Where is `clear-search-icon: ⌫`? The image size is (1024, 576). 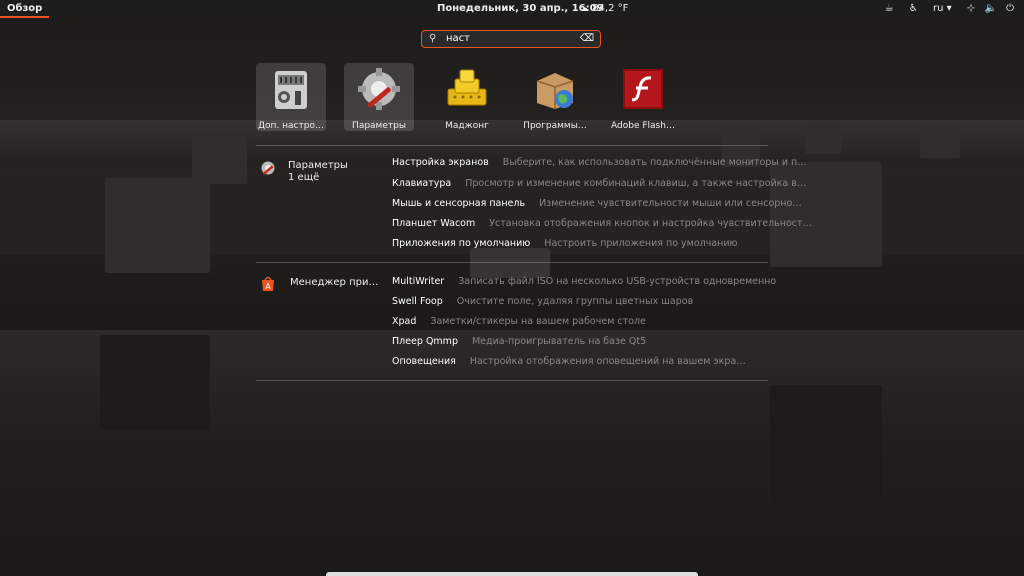
clear-search-icon: ⌫ is located at coordinates (587, 39).